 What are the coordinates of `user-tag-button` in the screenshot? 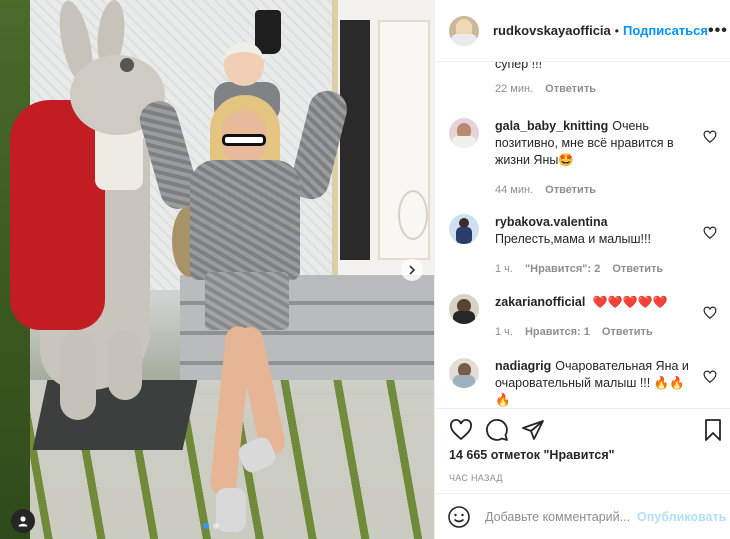 It's located at (23, 521).